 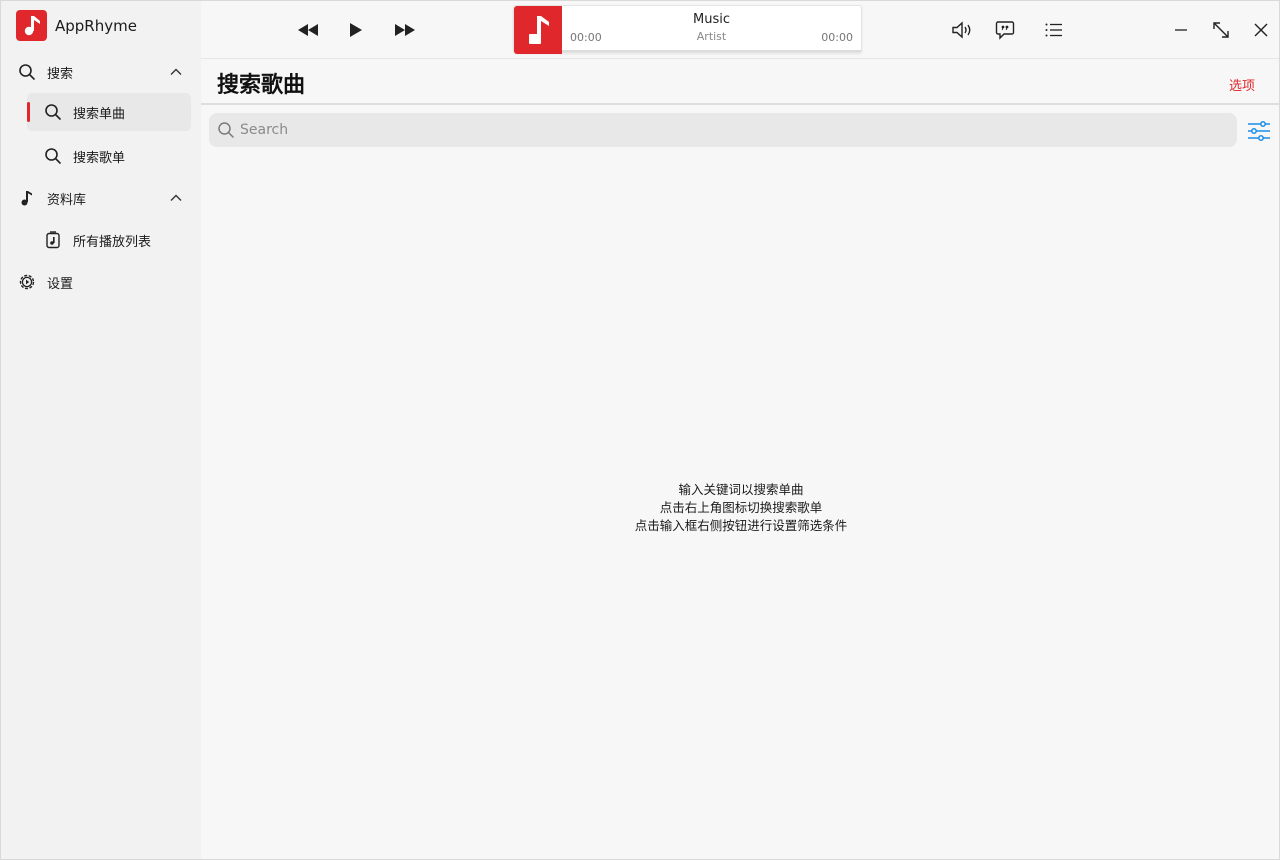 What do you see at coordinates (31, 25) in the screenshot?
I see `app-logo-icon` at bounding box center [31, 25].